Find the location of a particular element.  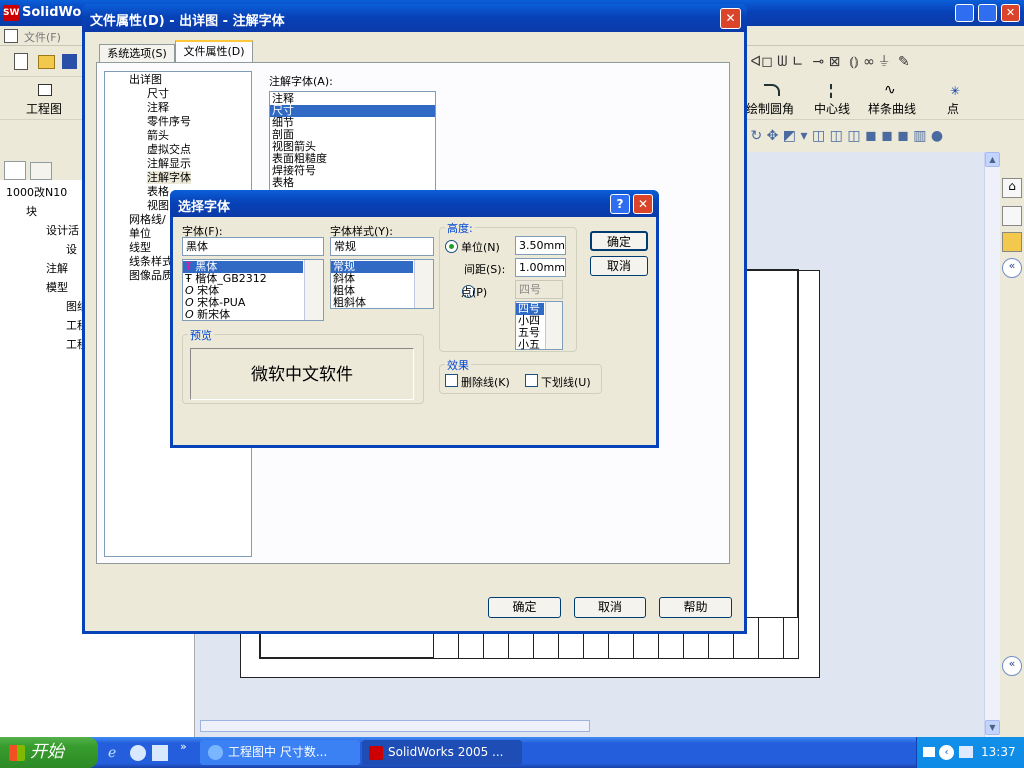

tab-system-options: 系统选项(S) is located at coordinates (137, 53).